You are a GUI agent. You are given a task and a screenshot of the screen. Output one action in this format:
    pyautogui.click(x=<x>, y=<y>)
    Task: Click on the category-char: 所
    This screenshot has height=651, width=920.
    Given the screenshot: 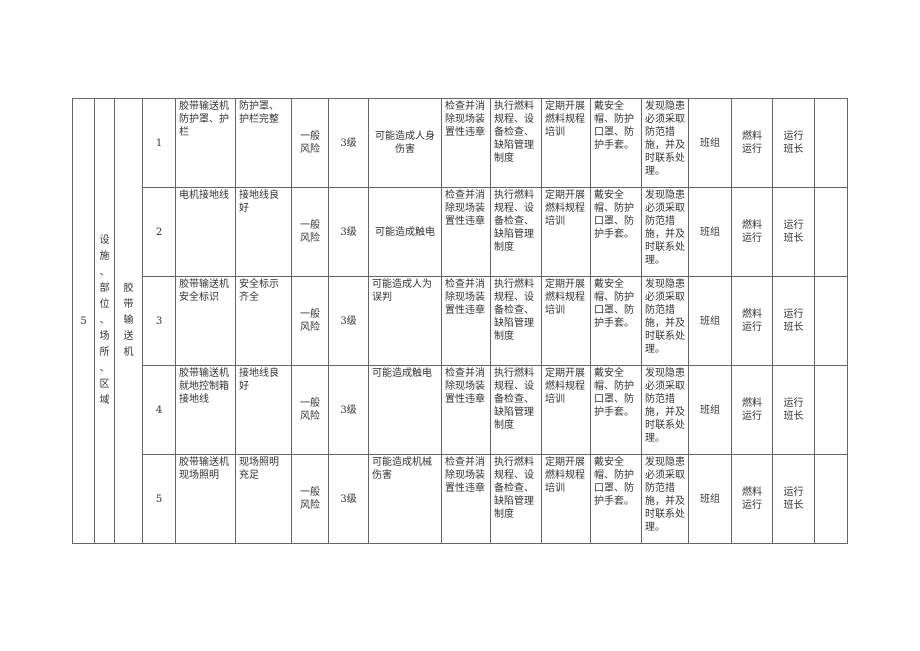 What is the action you would take?
    pyautogui.click(x=104, y=352)
    